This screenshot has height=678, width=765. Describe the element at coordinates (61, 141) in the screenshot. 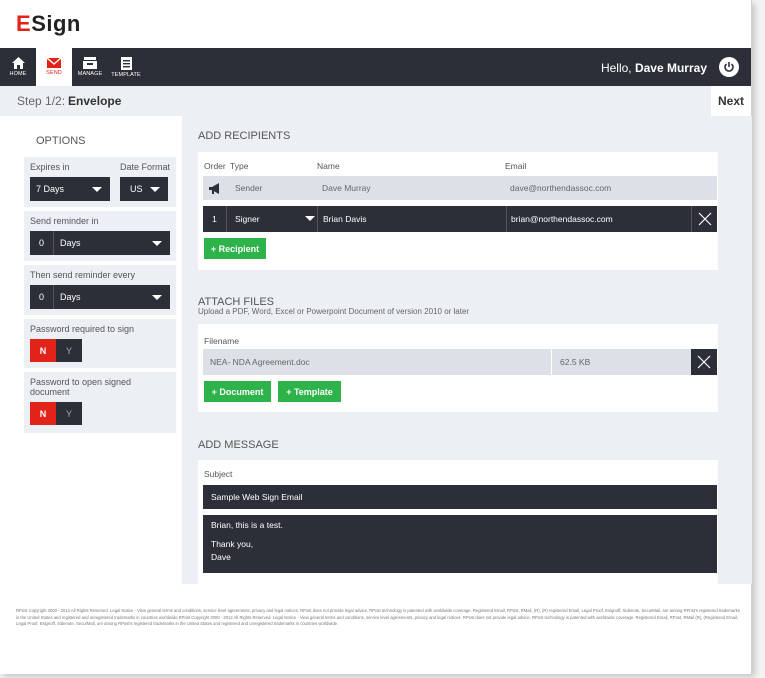

I see `options-title: OPTIONS` at that location.